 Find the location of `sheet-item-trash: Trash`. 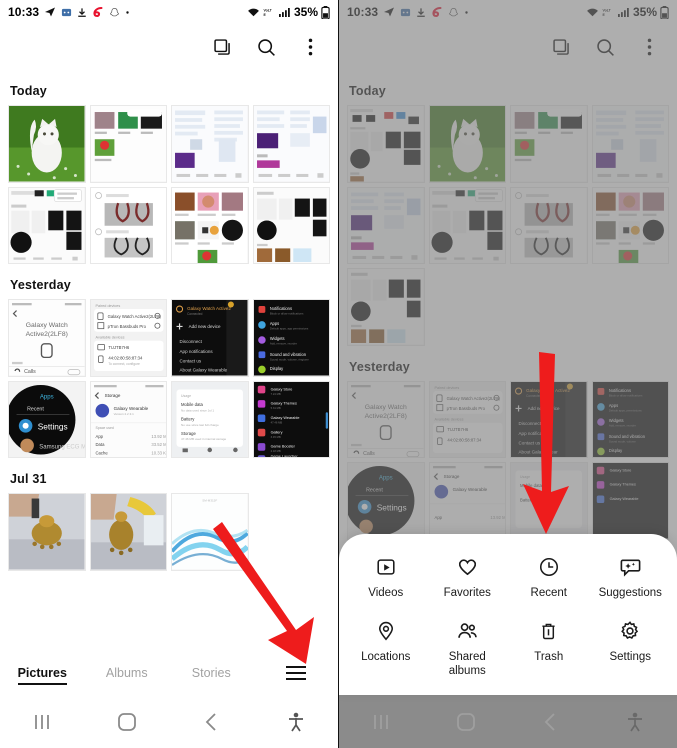

sheet-item-trash: Trash is located at coordinates (549, 648).